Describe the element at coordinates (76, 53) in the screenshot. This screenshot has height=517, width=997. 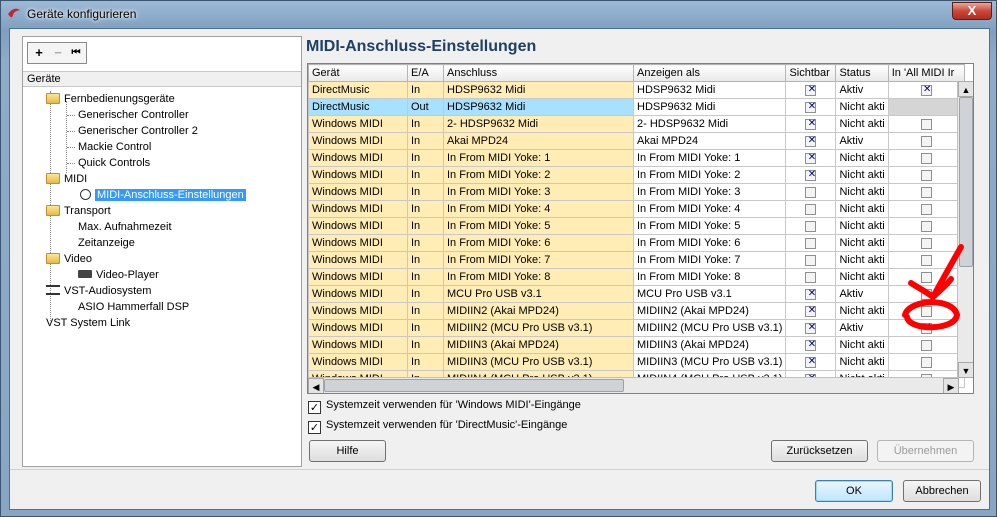
I see `reset-device-button: ⏮` at that location.